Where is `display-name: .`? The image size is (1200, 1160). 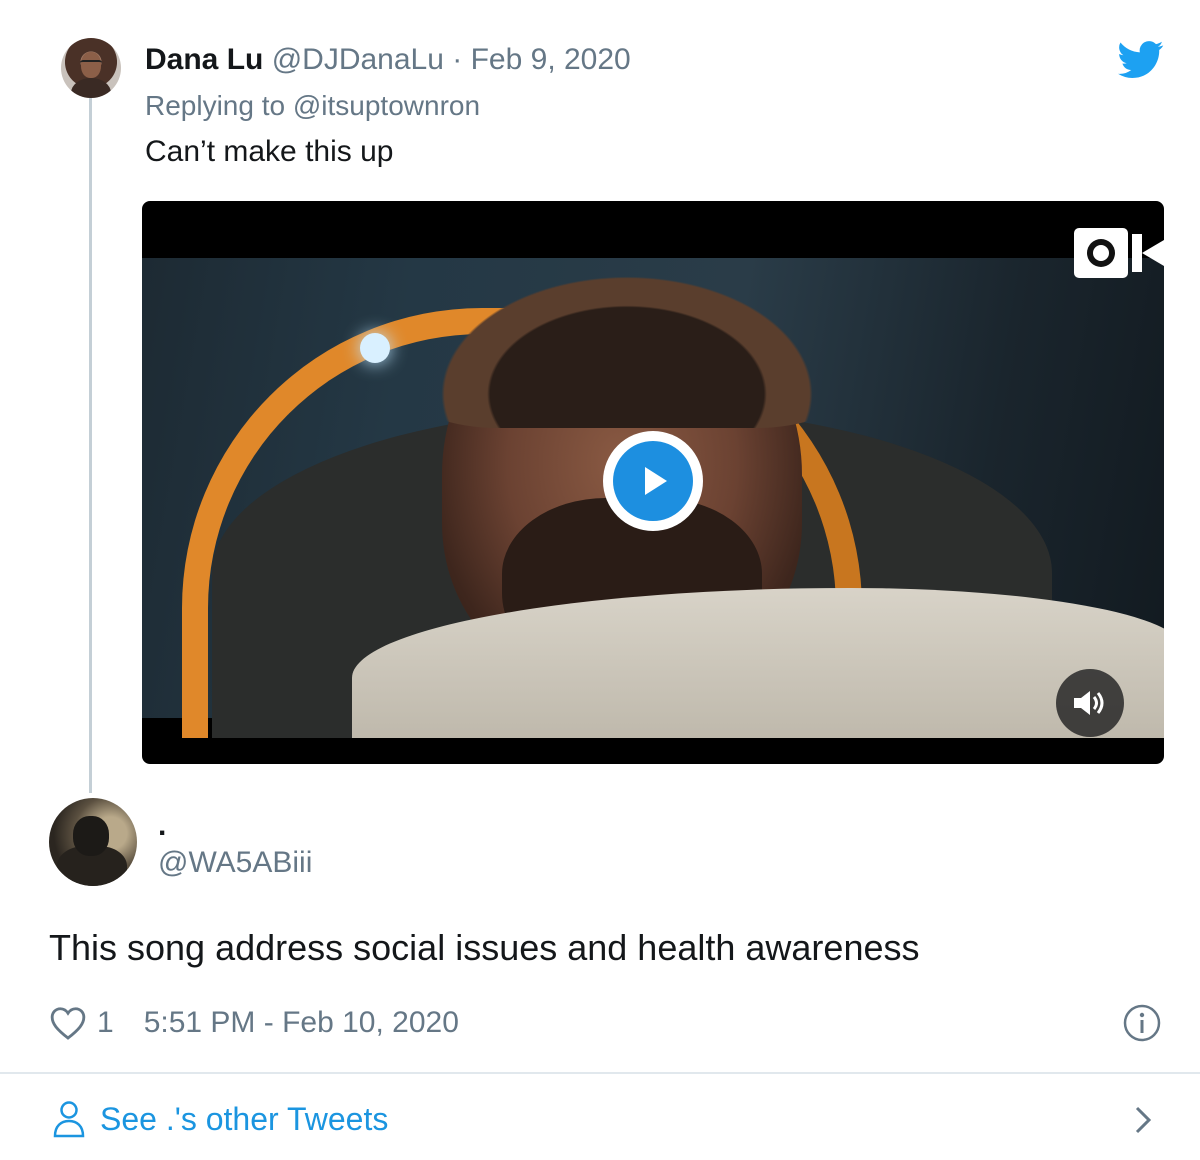
display-name: . is located at coordinates (162, 826).